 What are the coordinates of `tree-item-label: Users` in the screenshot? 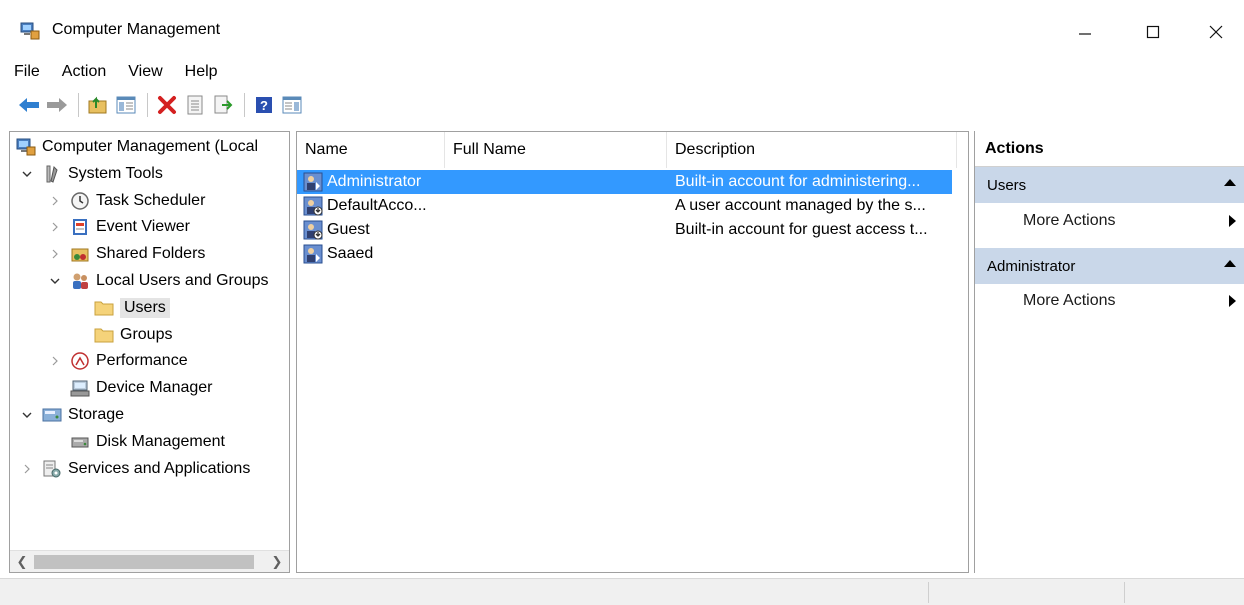 It's located at (145, 307).